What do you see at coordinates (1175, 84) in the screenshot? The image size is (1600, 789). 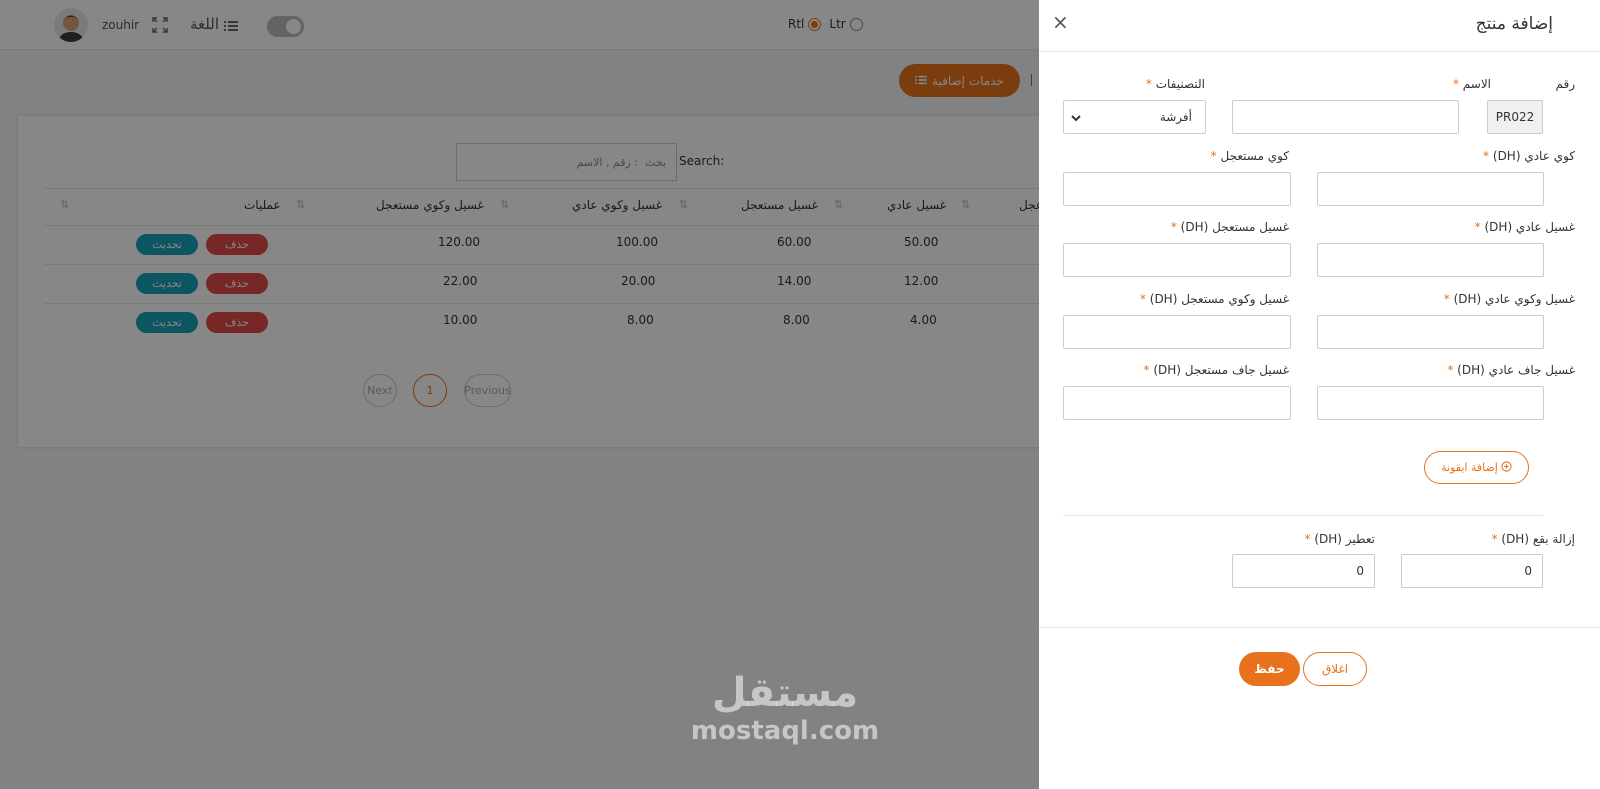 I see `categories-label: التصنيفات *` at bounding box center [1175, 84].